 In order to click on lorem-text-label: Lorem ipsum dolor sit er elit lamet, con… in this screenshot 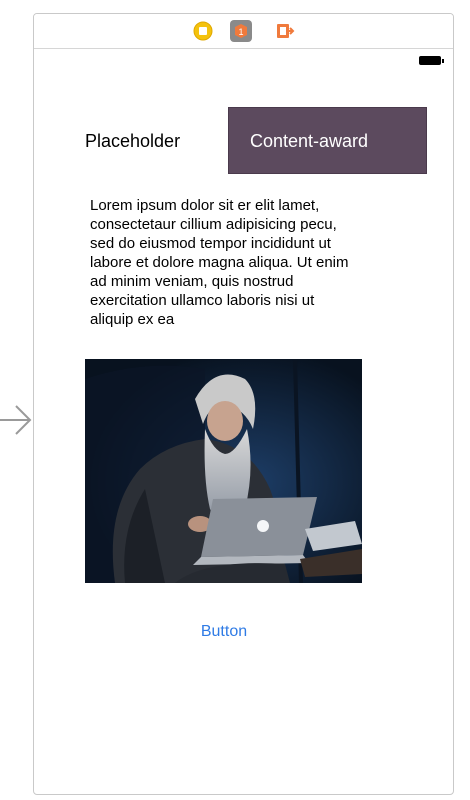, I will do `click(219, 262)`.